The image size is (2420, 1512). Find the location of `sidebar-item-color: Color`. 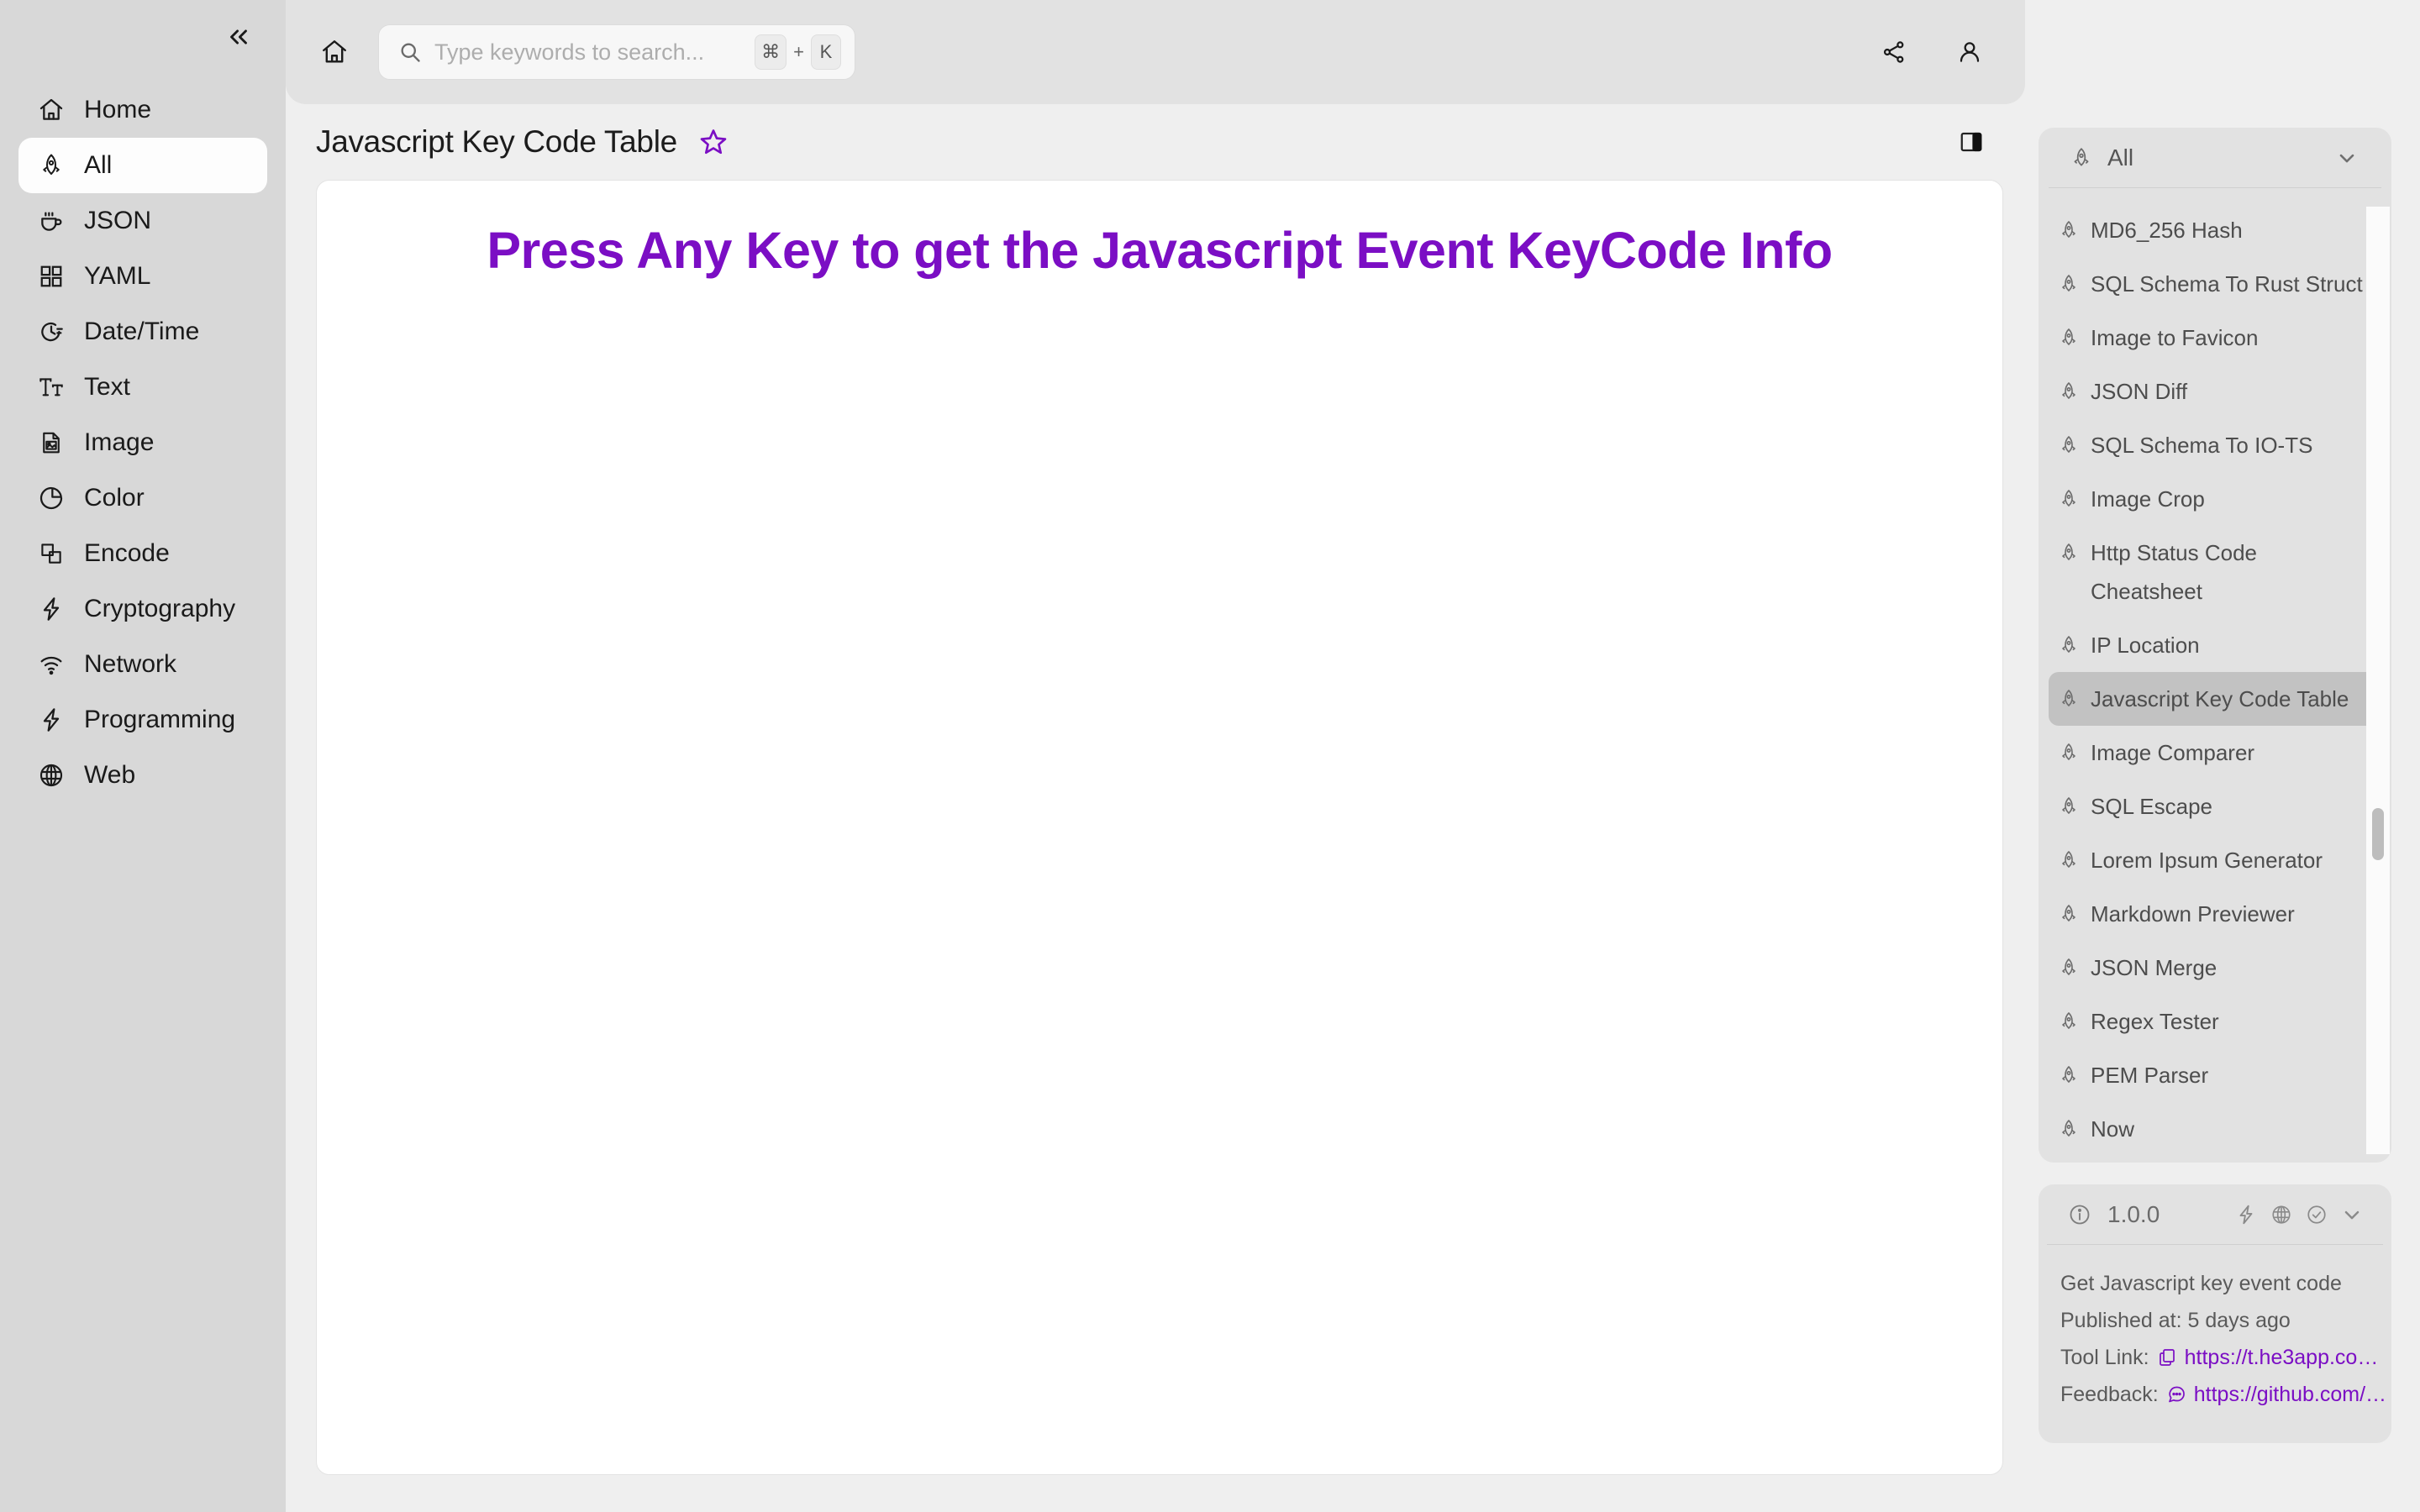

sidebar-item-color: Color is located at coordinates (142, 498).